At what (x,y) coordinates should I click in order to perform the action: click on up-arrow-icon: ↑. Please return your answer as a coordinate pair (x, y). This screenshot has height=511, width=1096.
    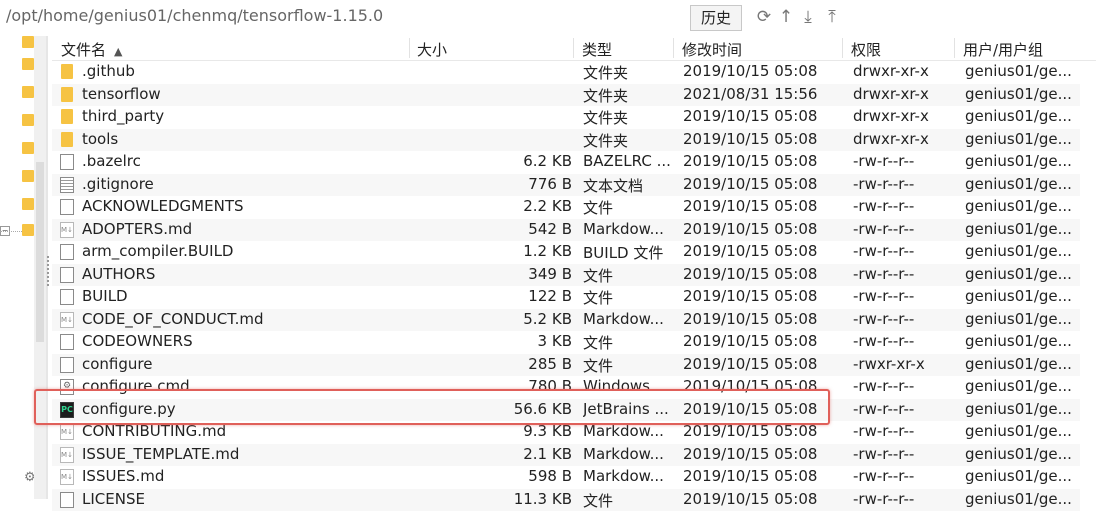
    Looking at the image, I should click on (786, 17).